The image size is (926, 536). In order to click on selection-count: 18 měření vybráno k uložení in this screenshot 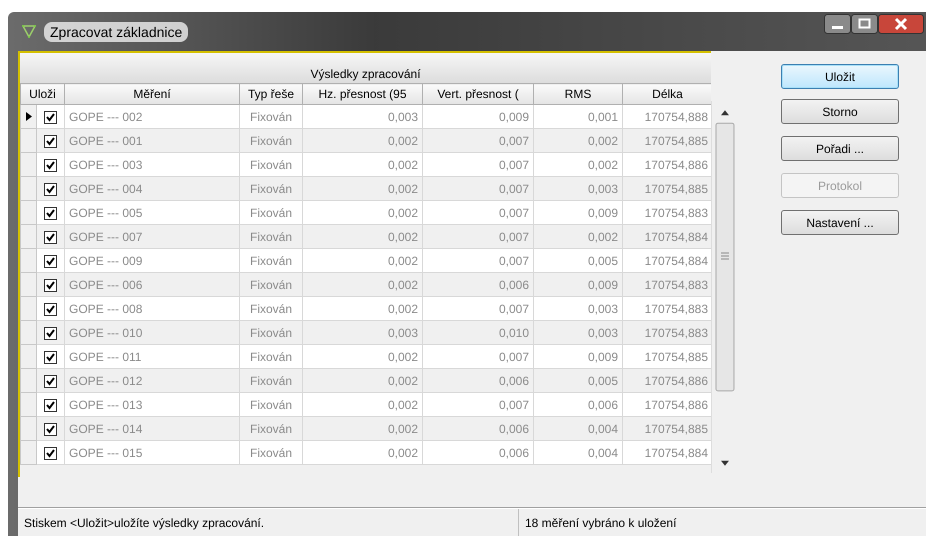, I will do `click(601, 523)`.